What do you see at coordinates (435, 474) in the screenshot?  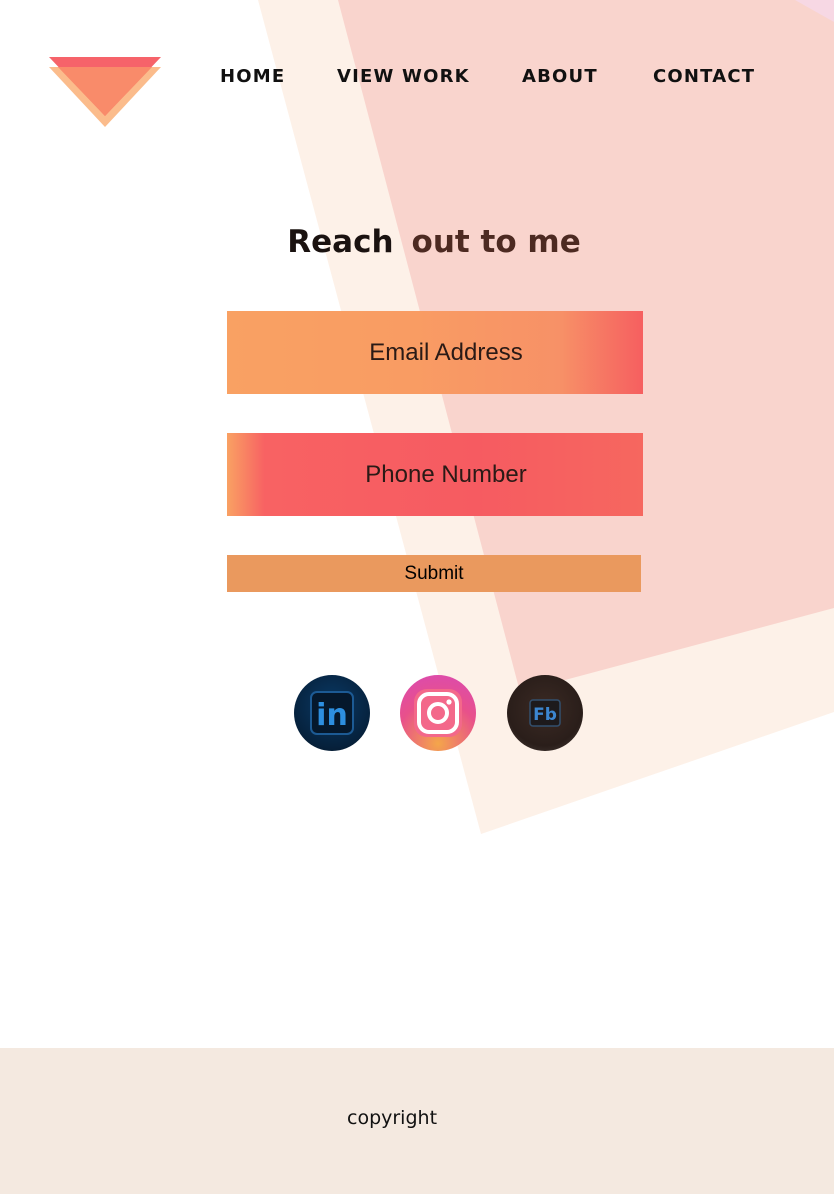 I see `phone-field` at bounding box center [435, 474].